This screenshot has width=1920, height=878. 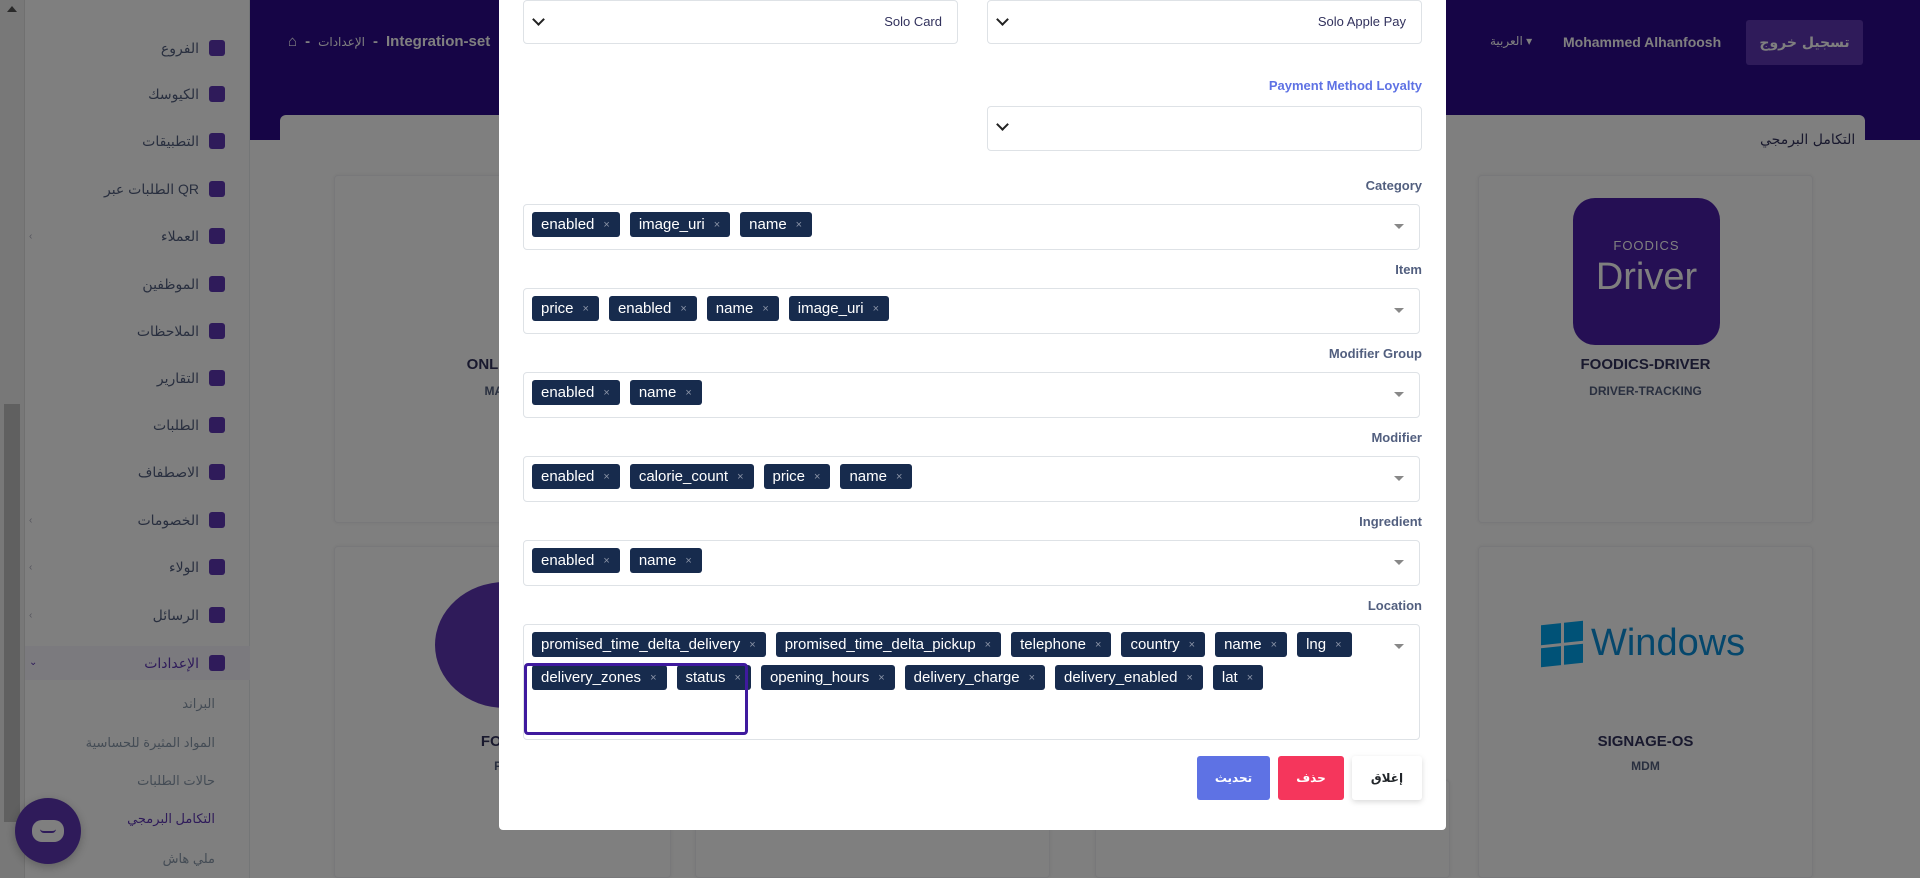 I want to click on tag: promised_time_delta_delivery ×, so click(x=649, y=644).